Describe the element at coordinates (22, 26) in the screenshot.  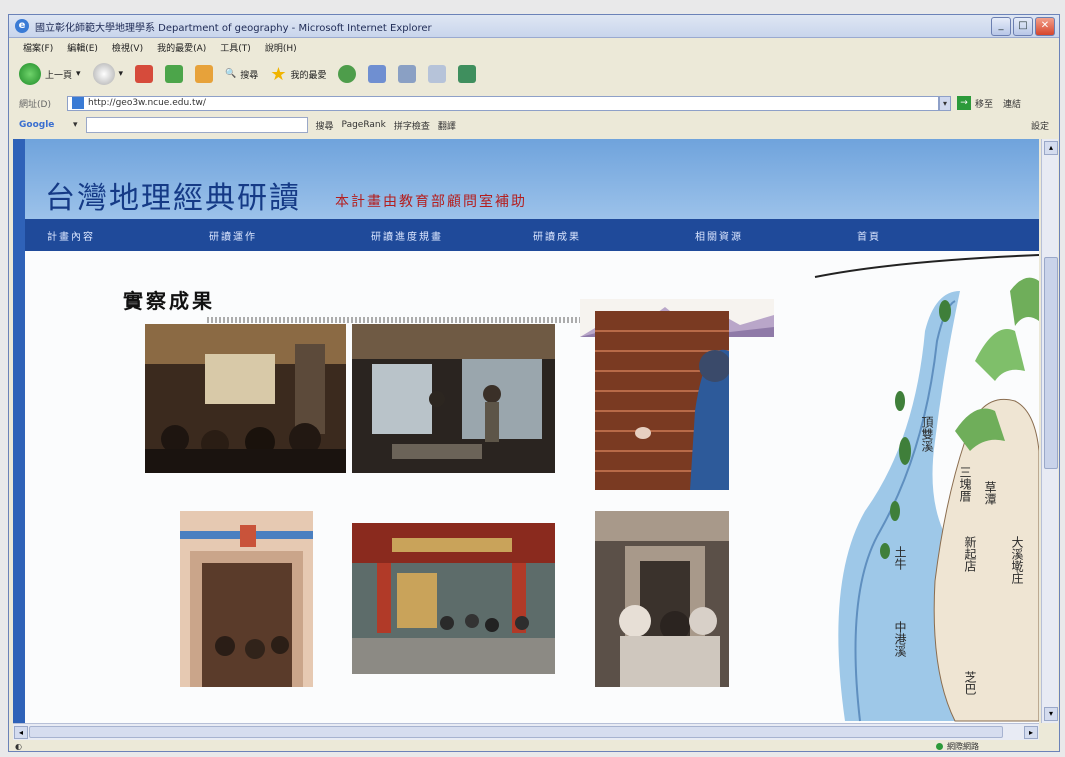
I see `ie-logo-icon: e` at that location.